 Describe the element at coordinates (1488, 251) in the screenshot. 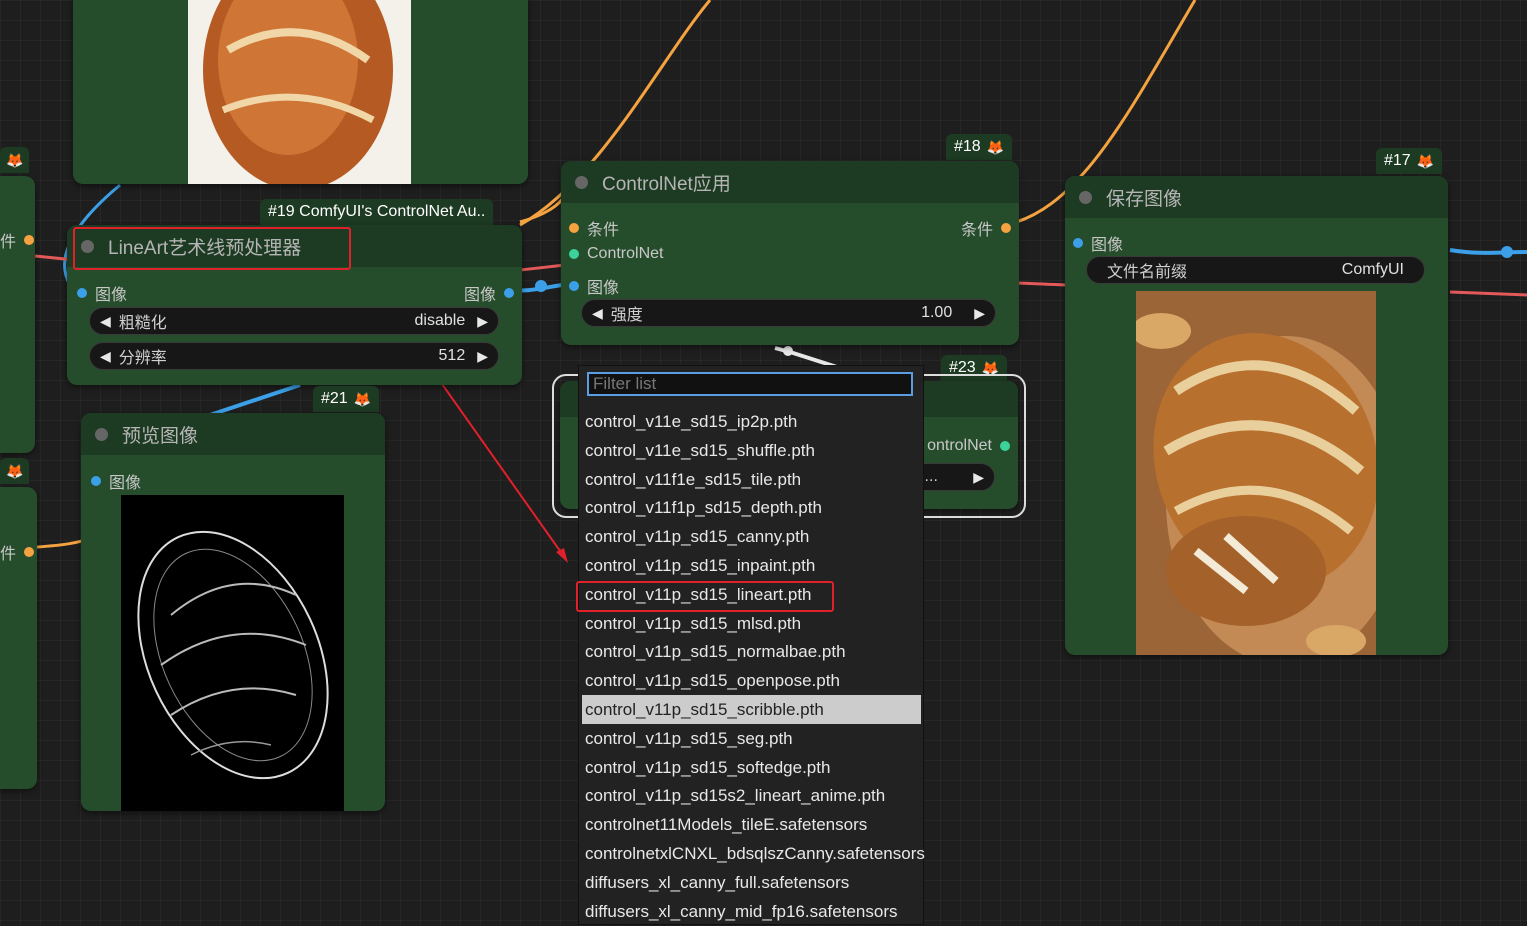

I see `wire-blue-right` at that location.